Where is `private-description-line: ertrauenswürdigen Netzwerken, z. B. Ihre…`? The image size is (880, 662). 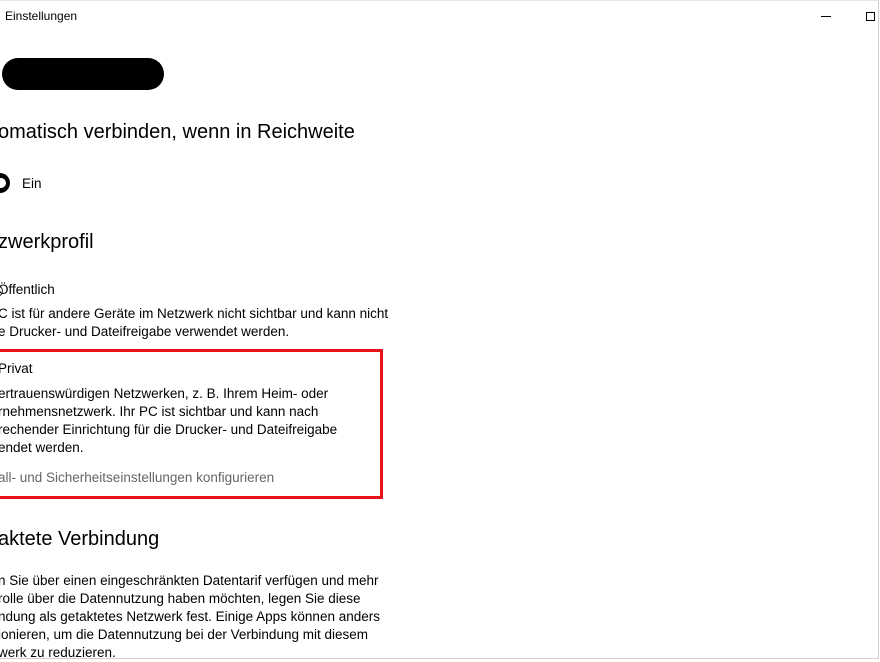 private-description-line: ertrauenswürdigen Netzwerken, z. B. Ihre… is located at coordinates (164, 393).